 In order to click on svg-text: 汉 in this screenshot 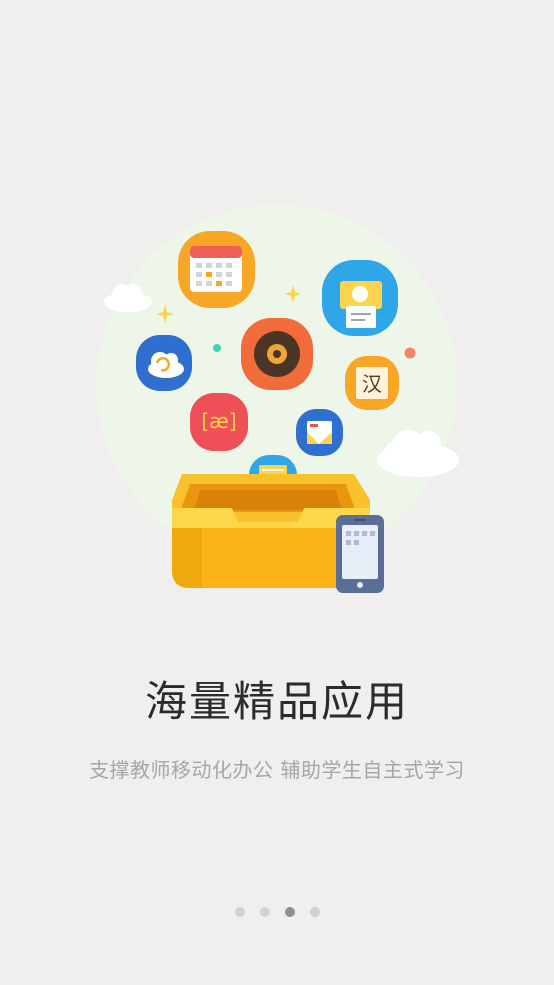, I will do `click(372, 384)`.